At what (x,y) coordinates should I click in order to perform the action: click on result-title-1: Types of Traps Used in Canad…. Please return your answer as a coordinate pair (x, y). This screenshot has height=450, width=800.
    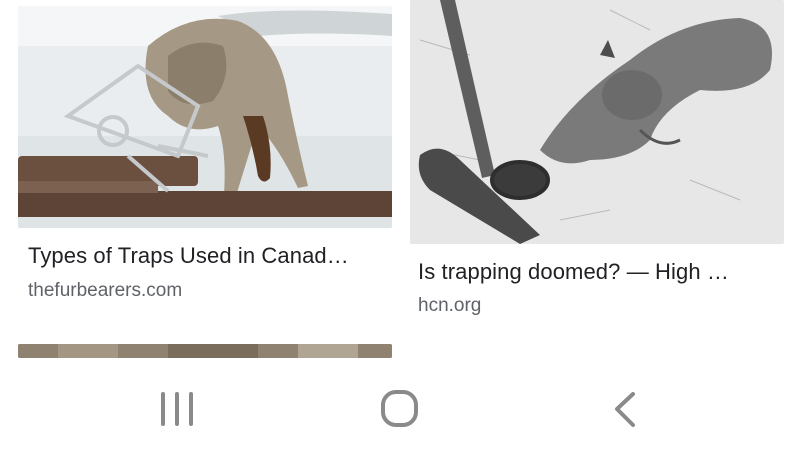
    Looking at the image, I should click on (188, 256).